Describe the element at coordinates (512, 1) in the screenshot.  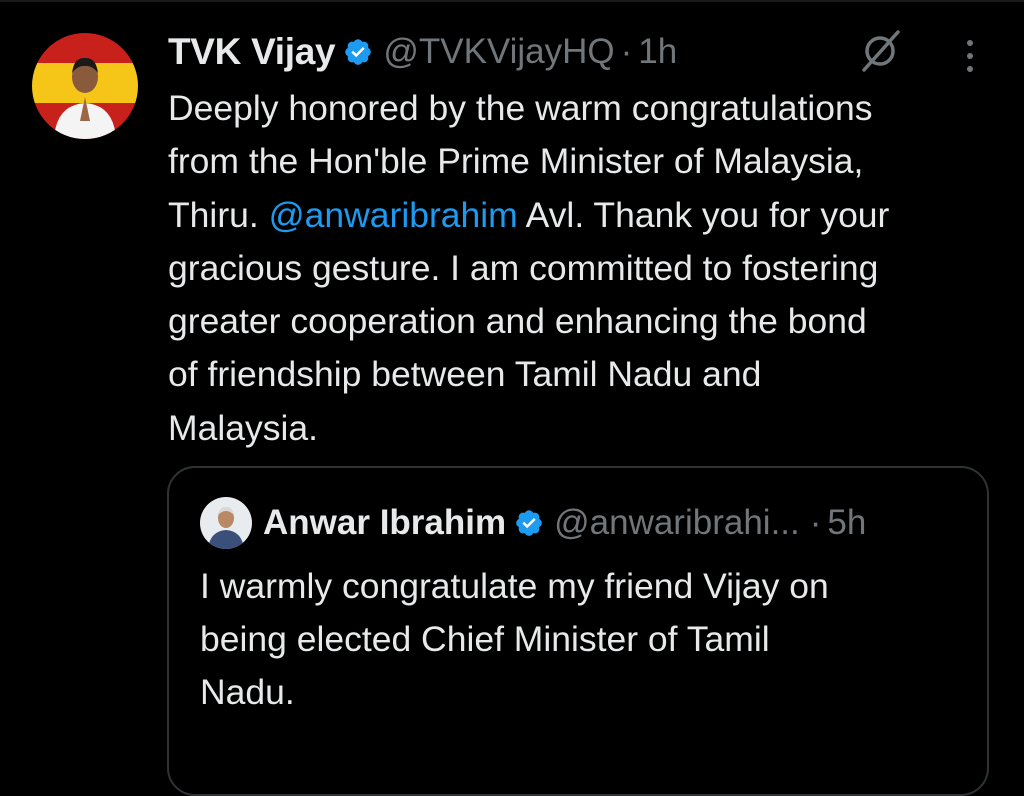
I see `top-divider` at that location.